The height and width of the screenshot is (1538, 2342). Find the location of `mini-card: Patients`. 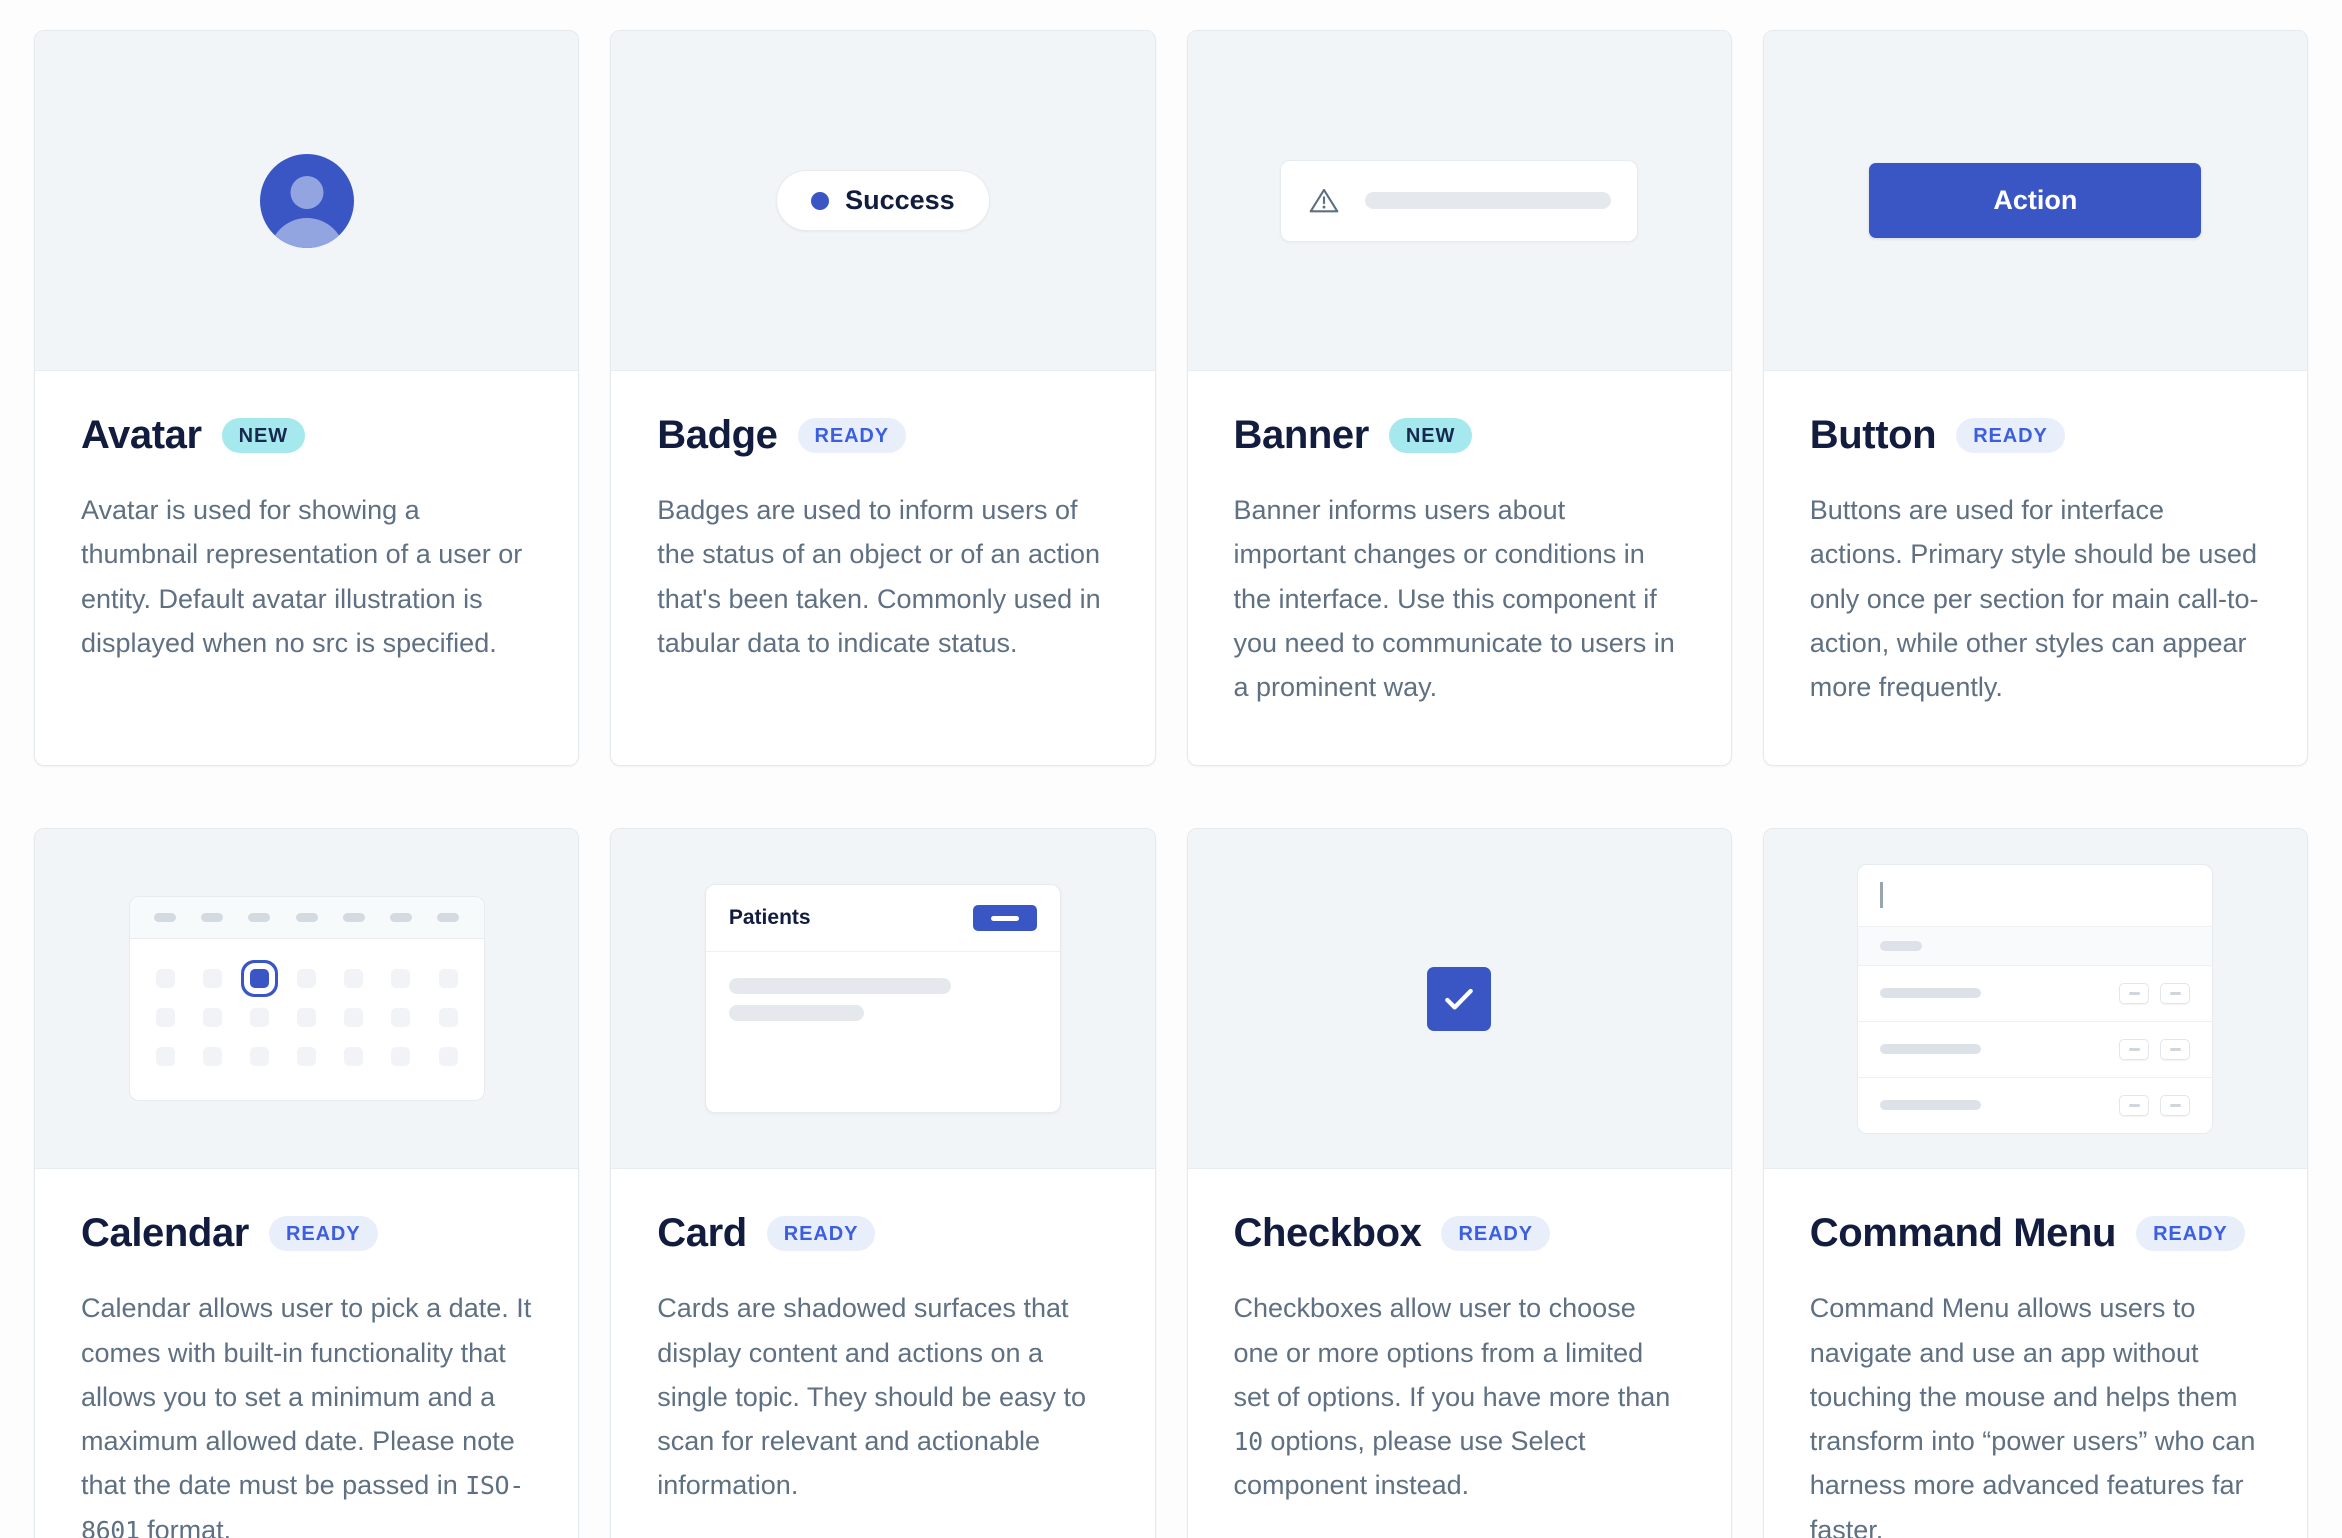

mini-card: Patients is located at coordinates (882, 999).